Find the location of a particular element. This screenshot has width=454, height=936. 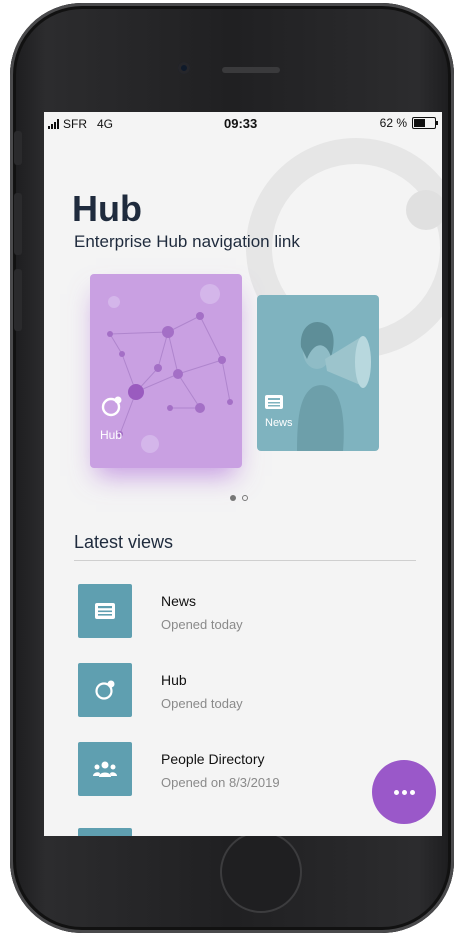

list-item-partial is located at coordinates (248, 832).